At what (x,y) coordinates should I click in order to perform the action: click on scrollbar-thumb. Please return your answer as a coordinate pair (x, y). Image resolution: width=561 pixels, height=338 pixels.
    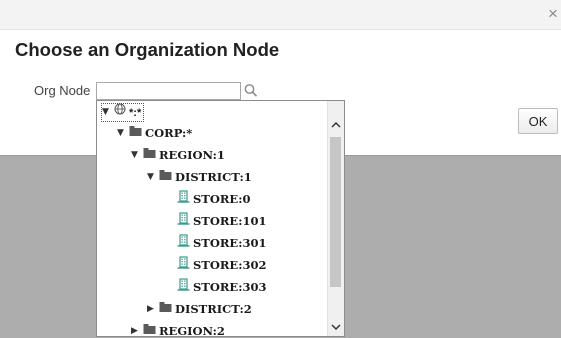
    Looking at the image, I should click on (335, 212).